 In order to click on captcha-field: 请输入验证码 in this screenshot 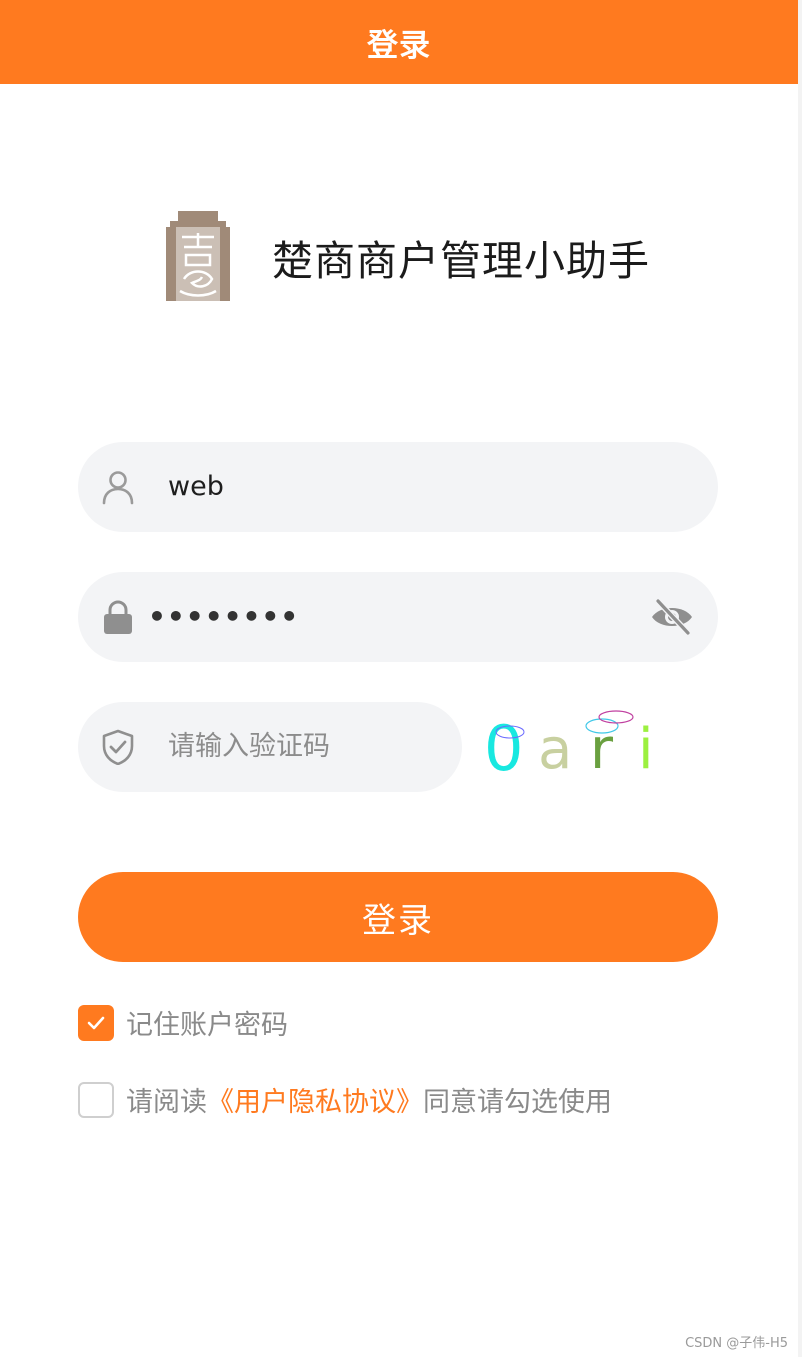, I will do `click(270, 747)`.